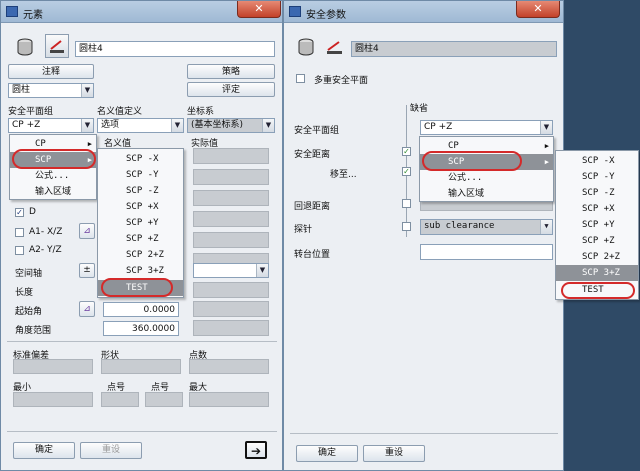 The image size is (640, 471). I want to click on angle-range-label: 角度范围, so click(33, 331).